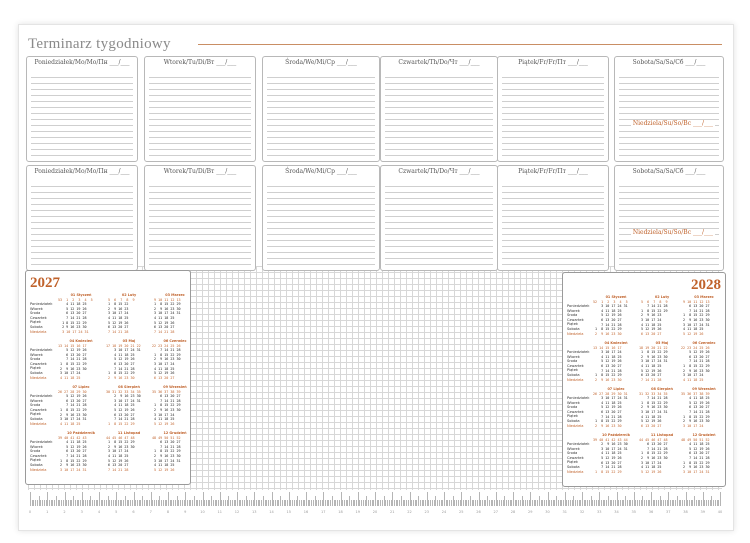 The image size is (750, 543). What do you see at coordinates (82, 218) in the screenshot?
I see `week2-day-1: Poniedziałek/Mo/Mo/Пн ___/___` at bounding box center [82, 218].